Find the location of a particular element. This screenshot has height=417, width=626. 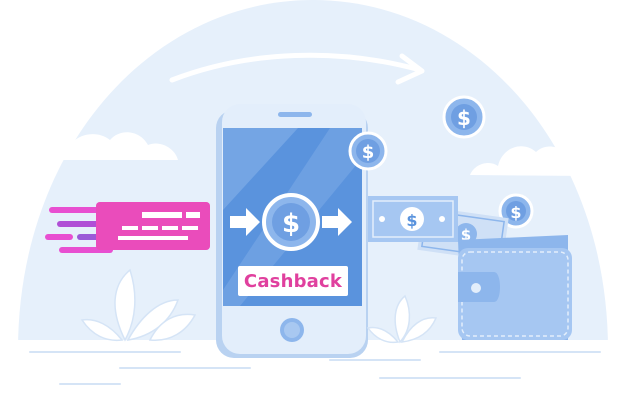

wallet-icon is located at coordinates (515, 287).